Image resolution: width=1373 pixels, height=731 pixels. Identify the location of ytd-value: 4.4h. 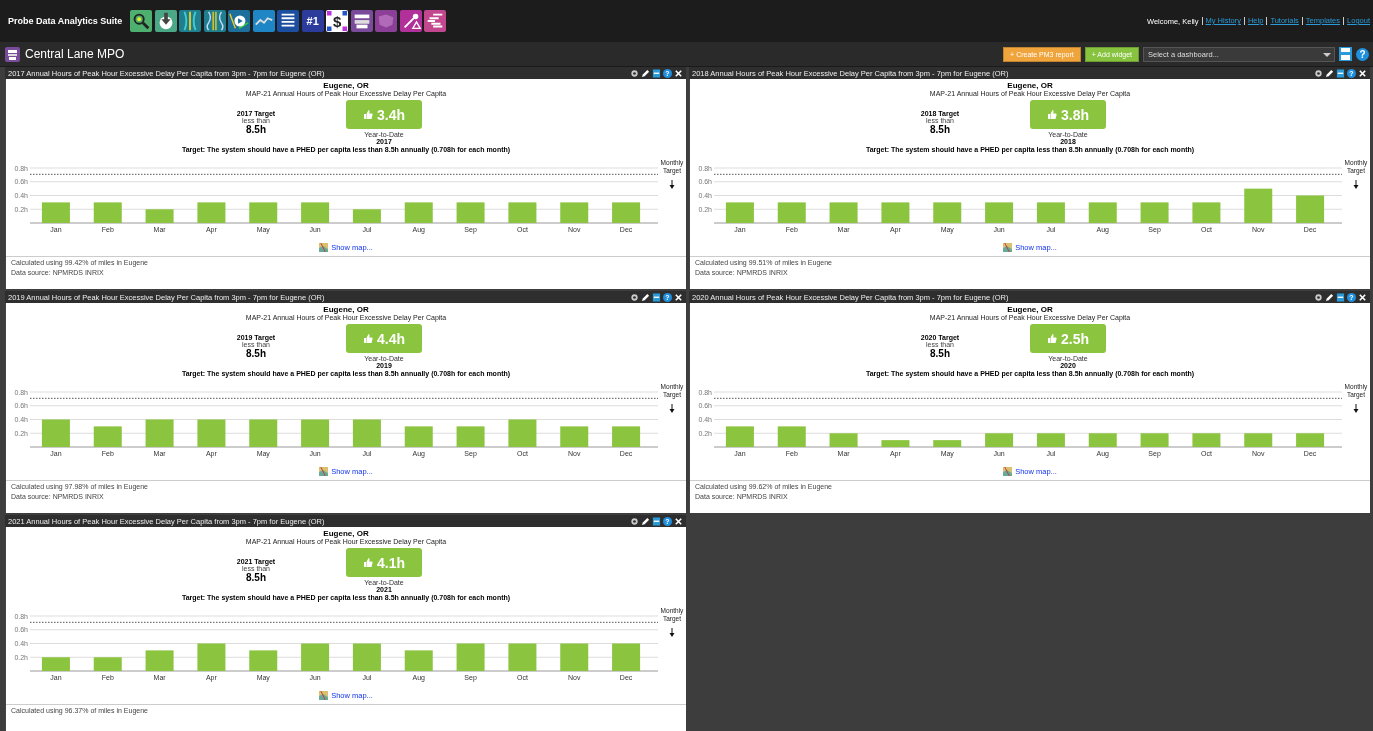
(391, 338).